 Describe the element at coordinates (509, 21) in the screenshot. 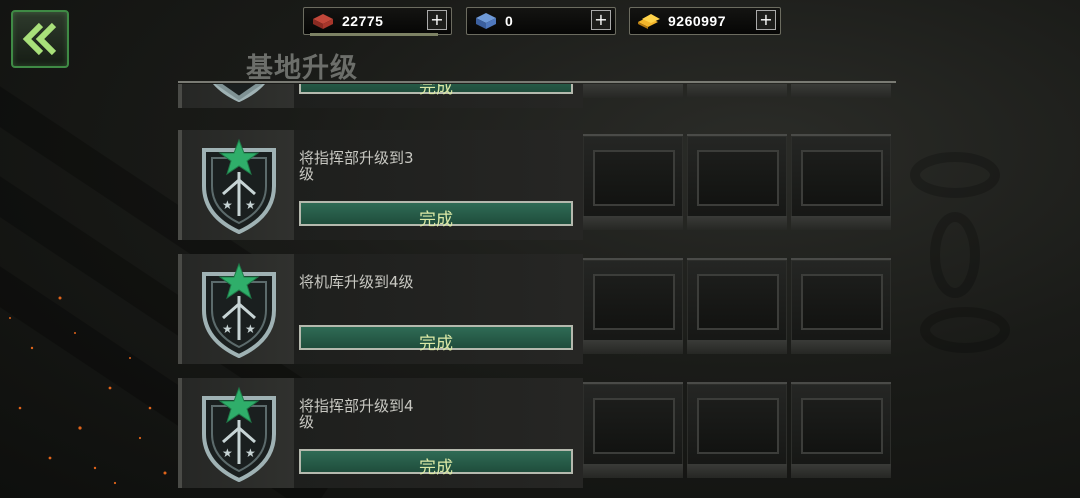

I see `crates-count: 0` at that location.